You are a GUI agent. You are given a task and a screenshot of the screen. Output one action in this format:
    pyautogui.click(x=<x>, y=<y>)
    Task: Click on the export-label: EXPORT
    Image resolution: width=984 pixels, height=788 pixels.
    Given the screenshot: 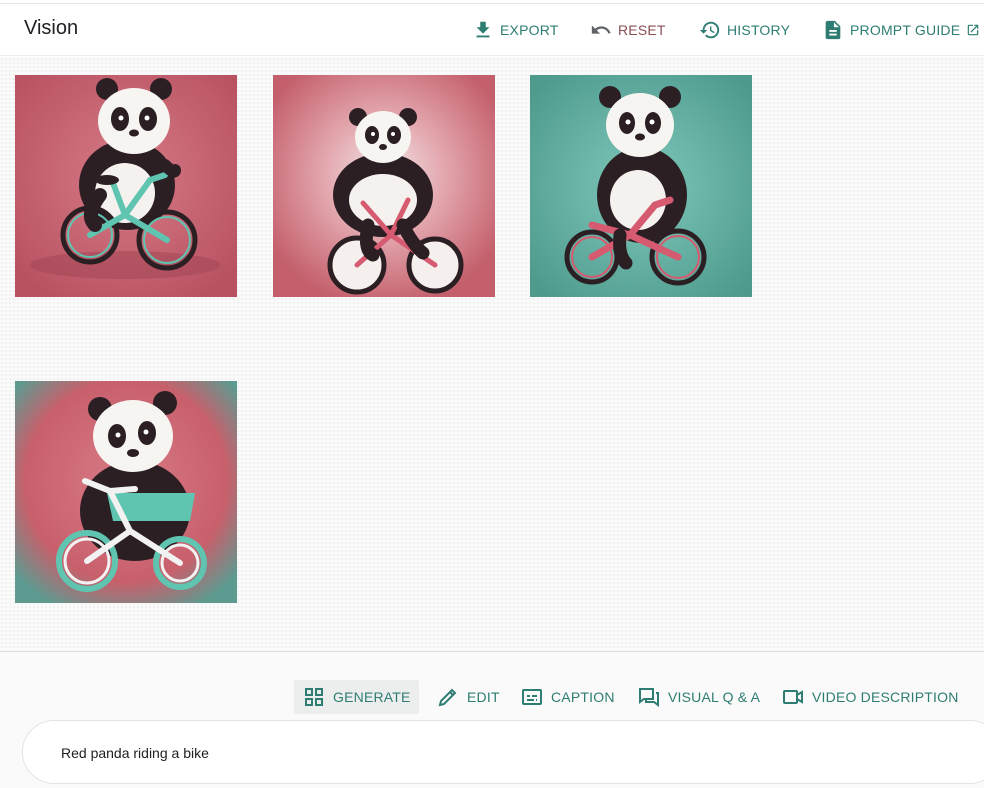 What is the action you would take?
    pyautogui.click(x=529, y=30)
    